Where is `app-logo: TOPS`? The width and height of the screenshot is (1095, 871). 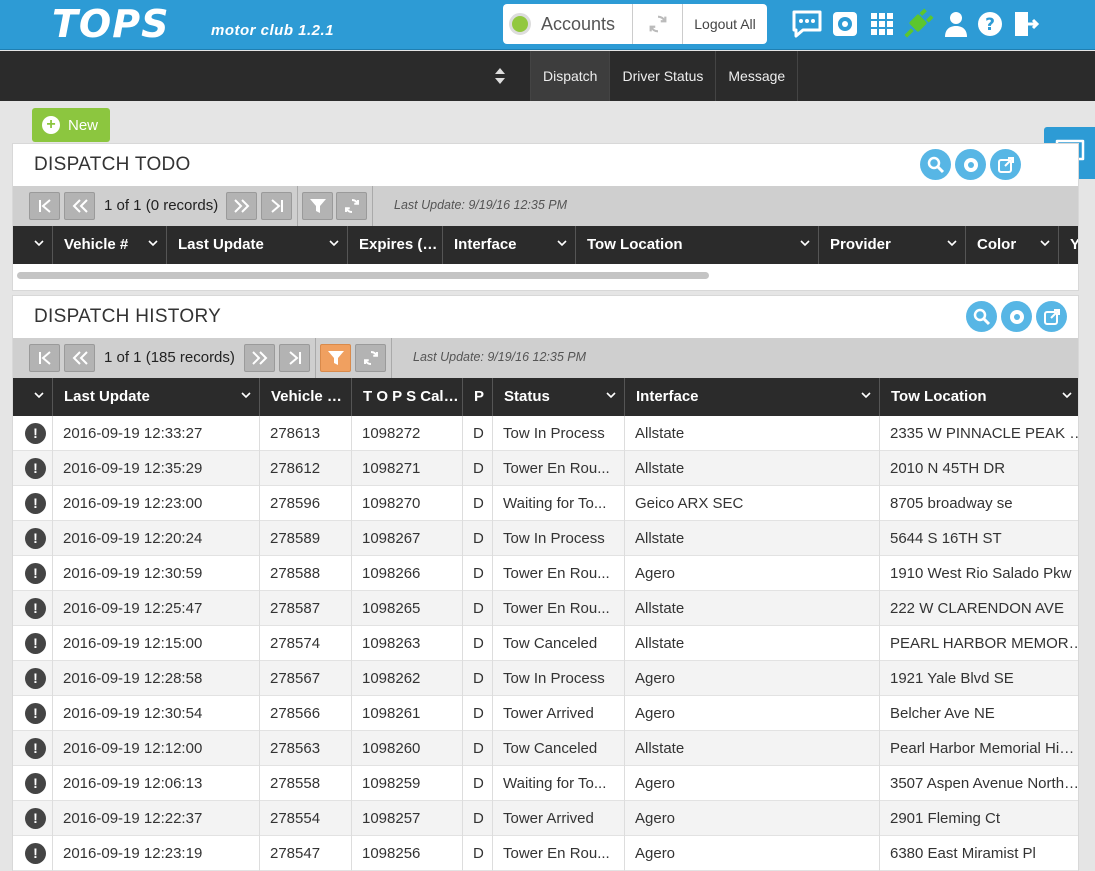
app-logo: TOPS is located at coordinates (110, 24).